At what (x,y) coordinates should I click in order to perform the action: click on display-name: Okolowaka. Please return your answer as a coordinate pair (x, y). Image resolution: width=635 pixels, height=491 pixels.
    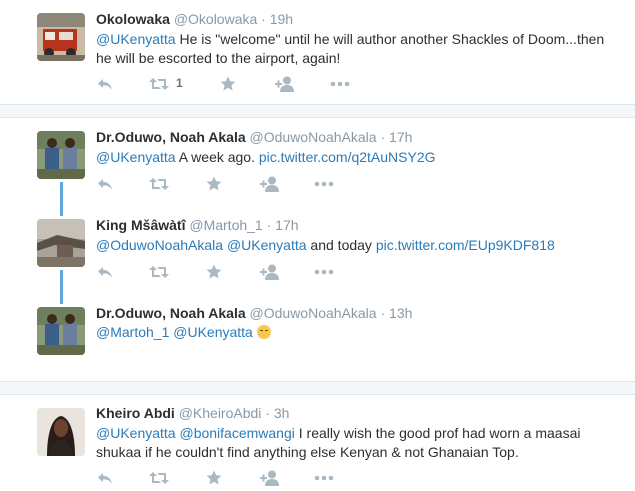
    Looking at the image, I should click on (133, 19).